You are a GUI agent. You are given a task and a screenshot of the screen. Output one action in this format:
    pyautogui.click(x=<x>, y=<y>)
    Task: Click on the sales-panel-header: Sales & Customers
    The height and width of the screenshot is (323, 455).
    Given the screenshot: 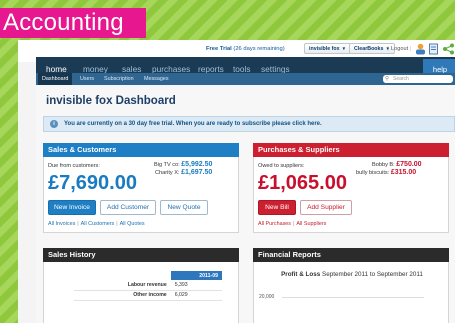 What is the action you would take?
    pyautogui.click(x=141, y=150)
    